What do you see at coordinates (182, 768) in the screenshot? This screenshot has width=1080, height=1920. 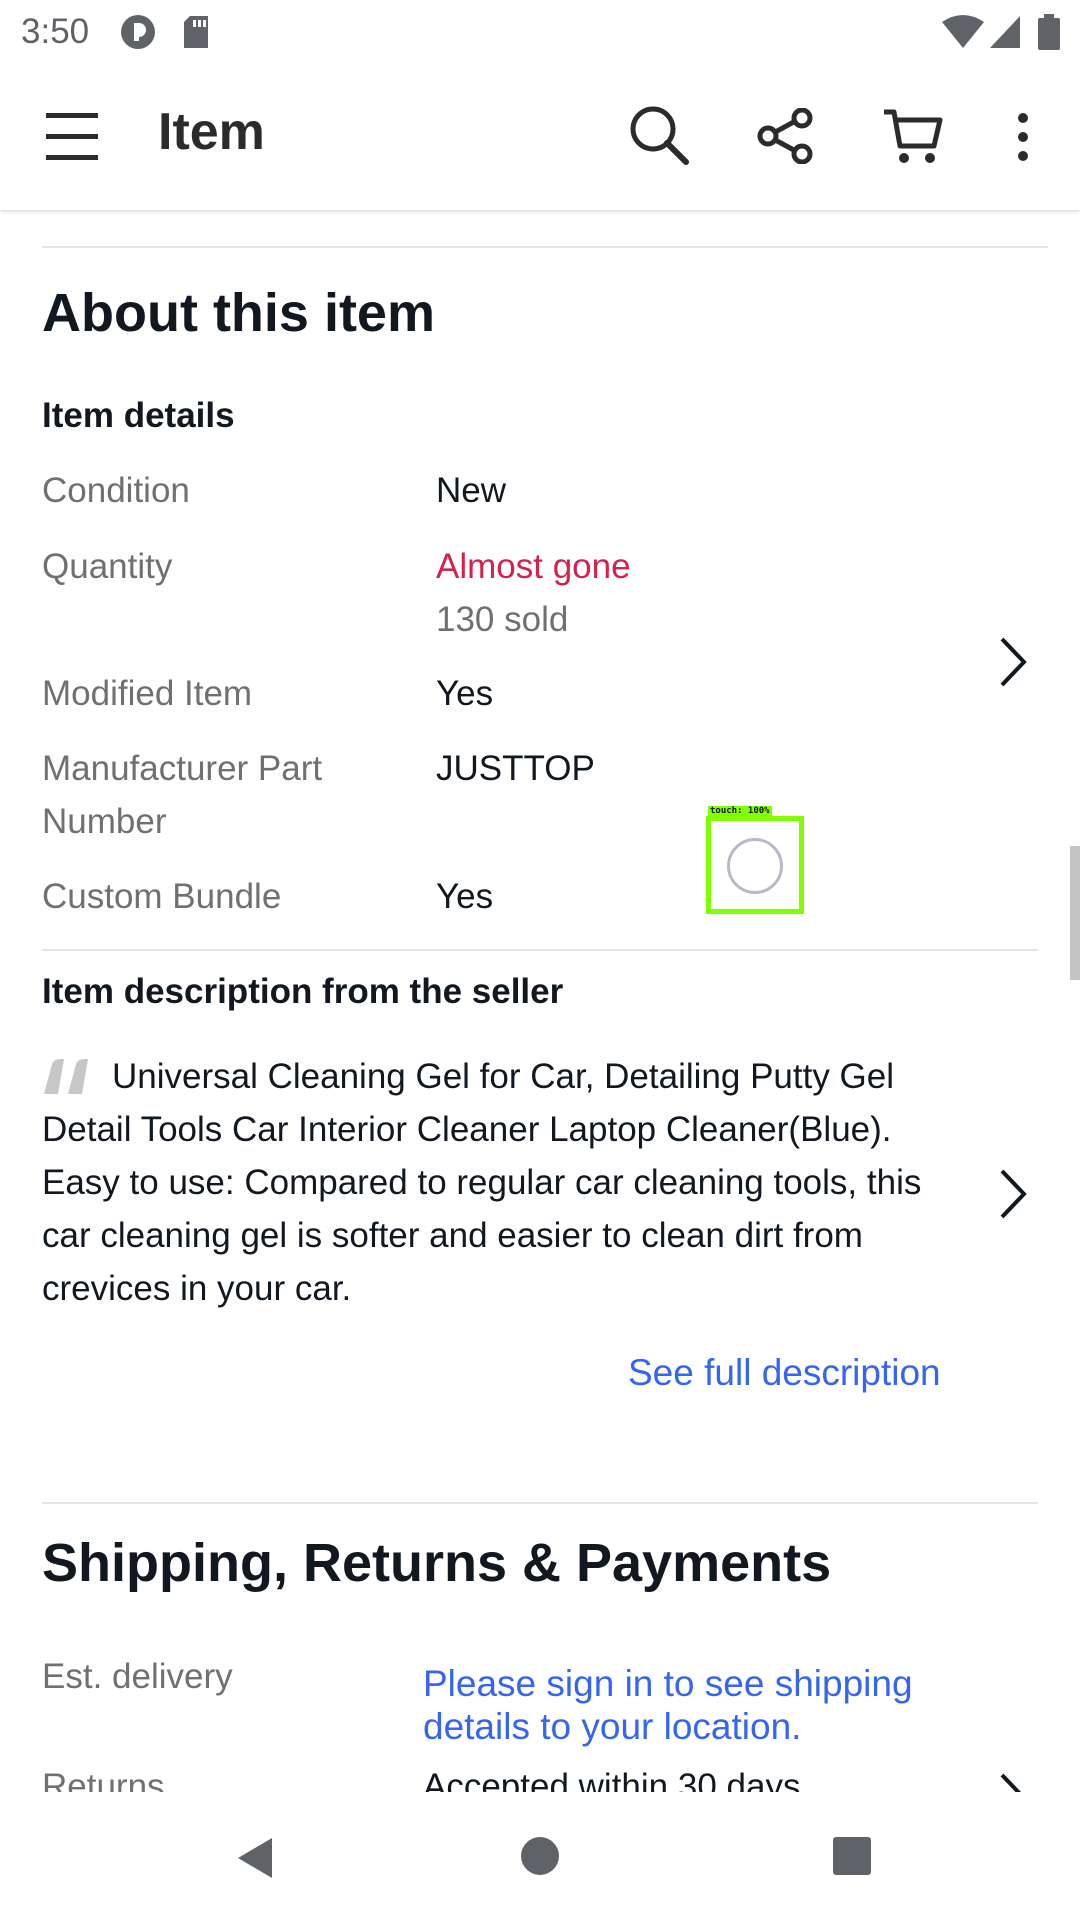 I see `part-number-label: Manufacturer Part` at bounding box center [182, 768].